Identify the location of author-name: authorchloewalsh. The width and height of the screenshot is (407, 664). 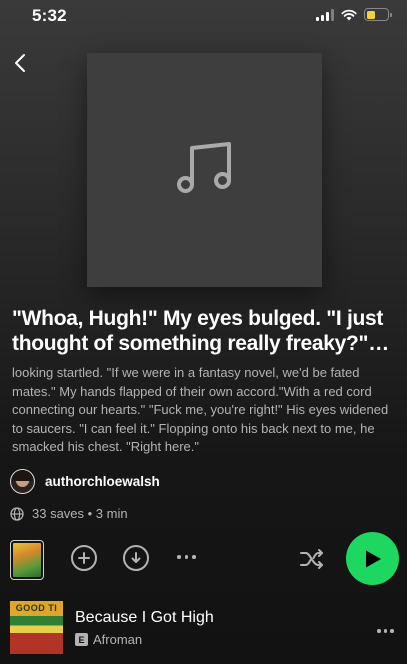
(102, 481).